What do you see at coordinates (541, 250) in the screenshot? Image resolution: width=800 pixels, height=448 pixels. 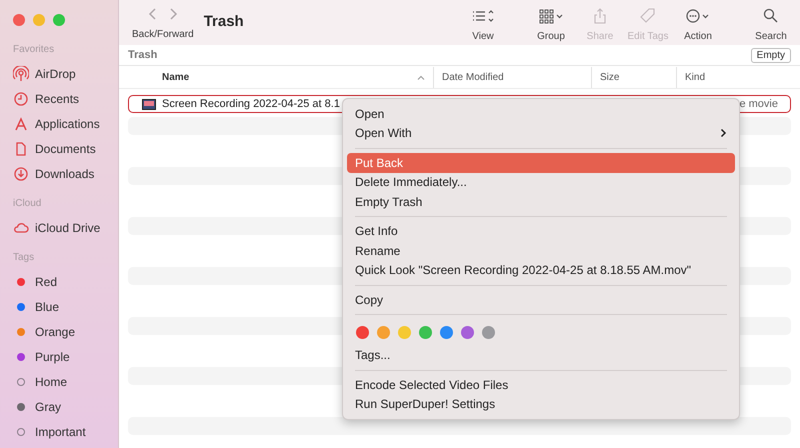 I see `menu-item: Rename` at bounding box center [541, 250].